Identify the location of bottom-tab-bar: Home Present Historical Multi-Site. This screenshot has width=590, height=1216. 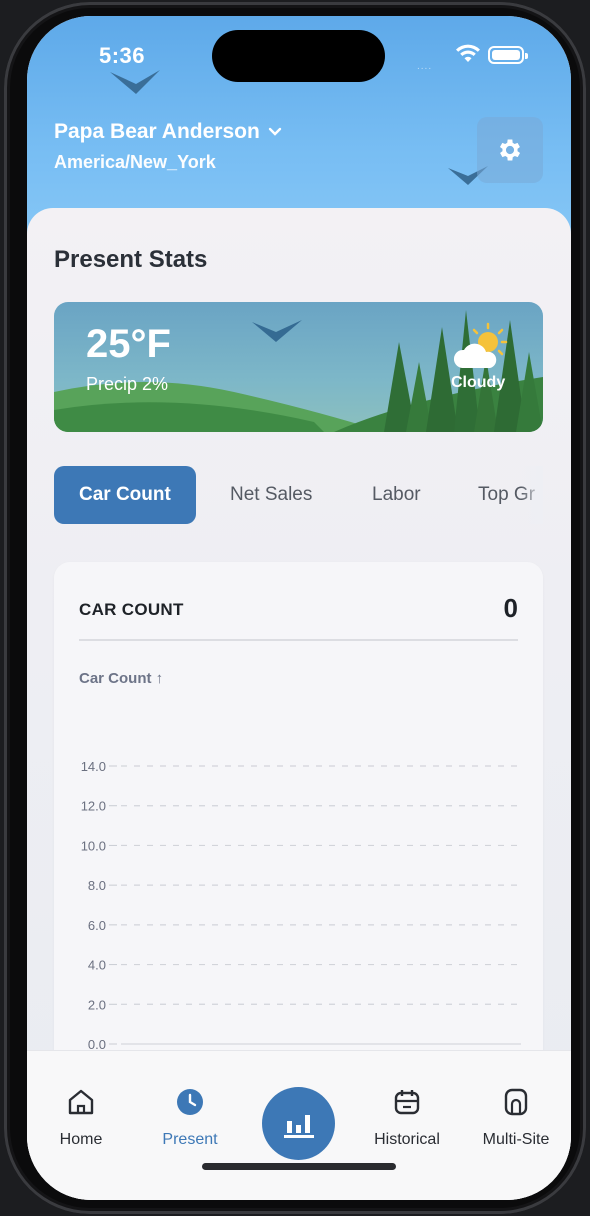
(299, 1125).